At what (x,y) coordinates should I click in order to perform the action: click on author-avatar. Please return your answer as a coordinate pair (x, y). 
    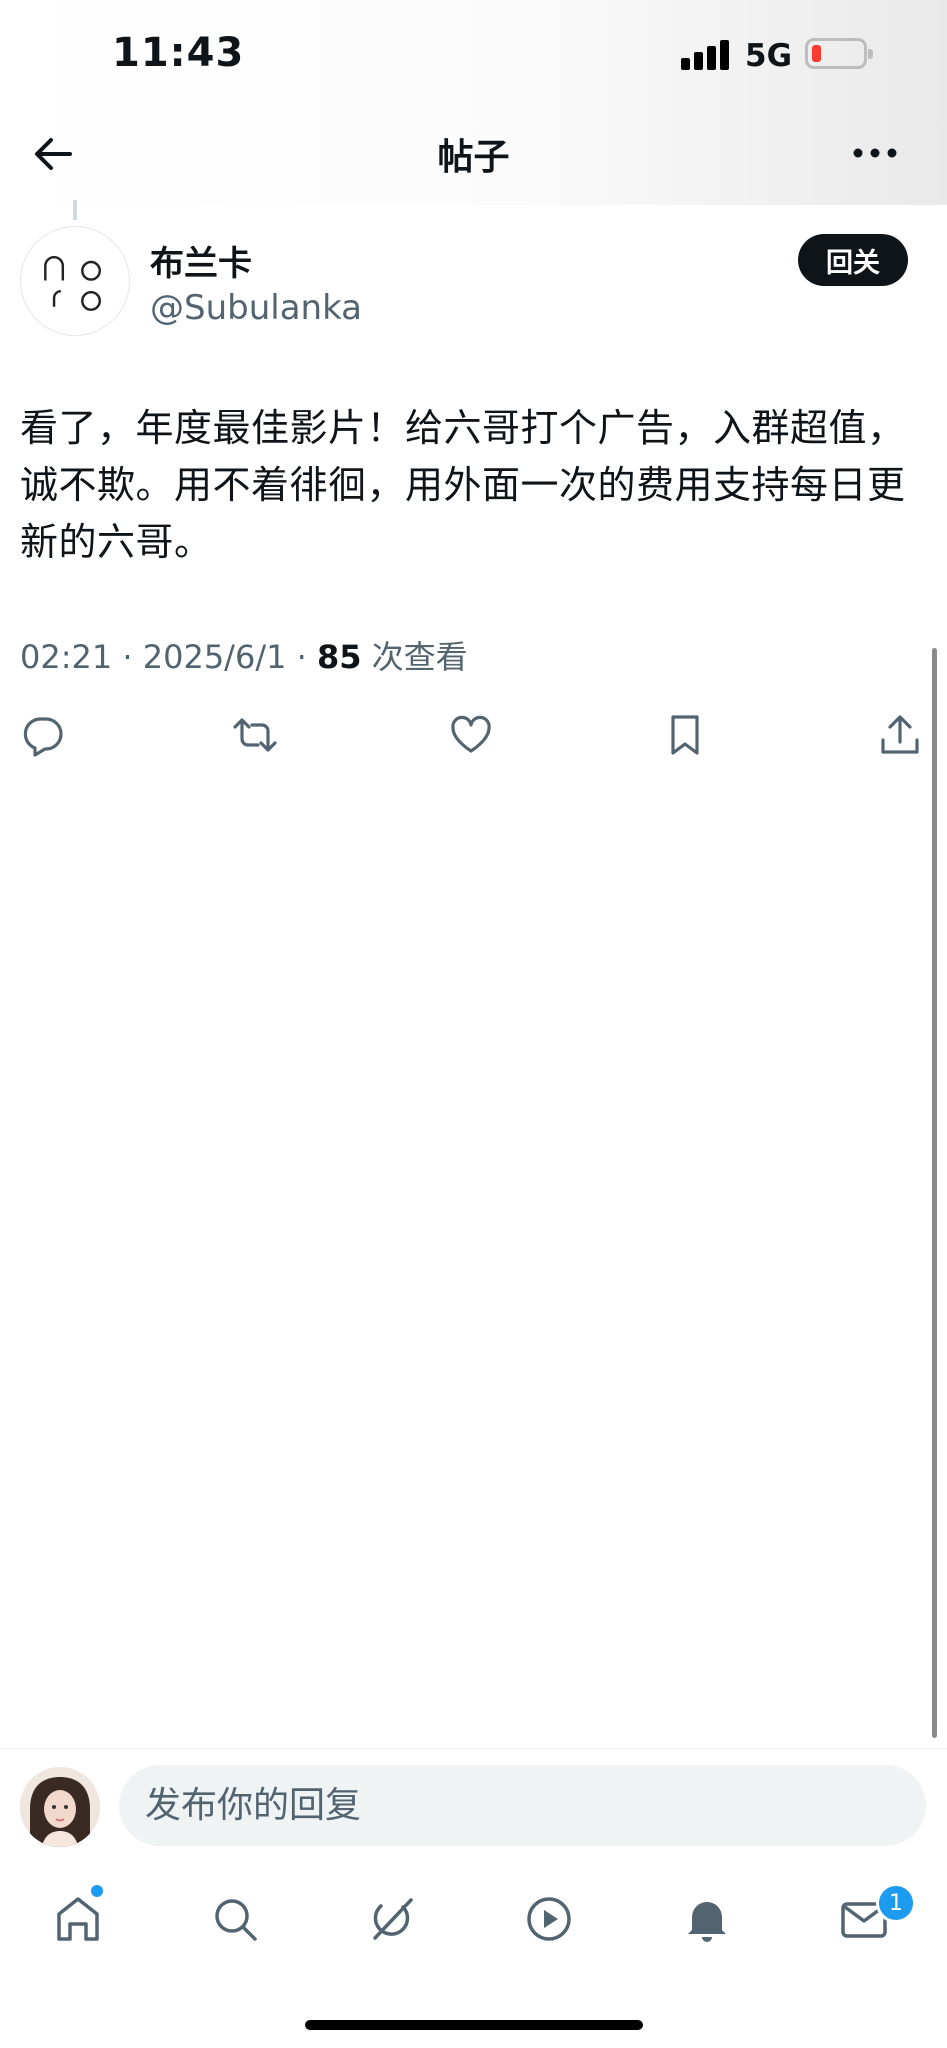
    Looking at the image, I should click on (75, 281).